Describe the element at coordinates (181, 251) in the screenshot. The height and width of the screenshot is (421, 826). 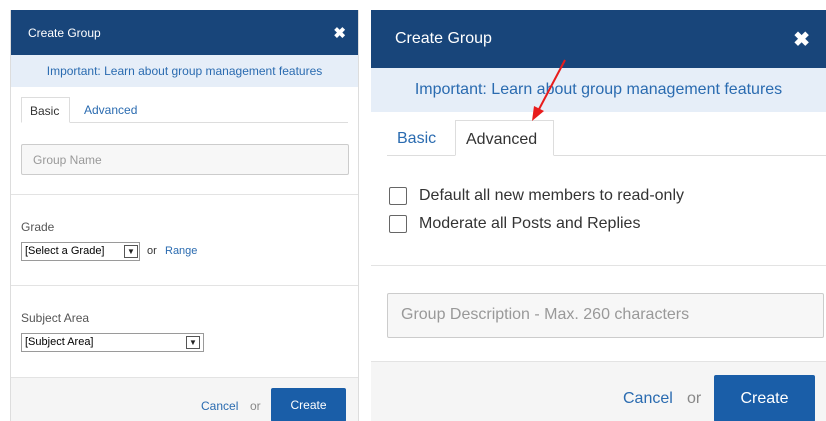
I see `range-link: Range` at that location.